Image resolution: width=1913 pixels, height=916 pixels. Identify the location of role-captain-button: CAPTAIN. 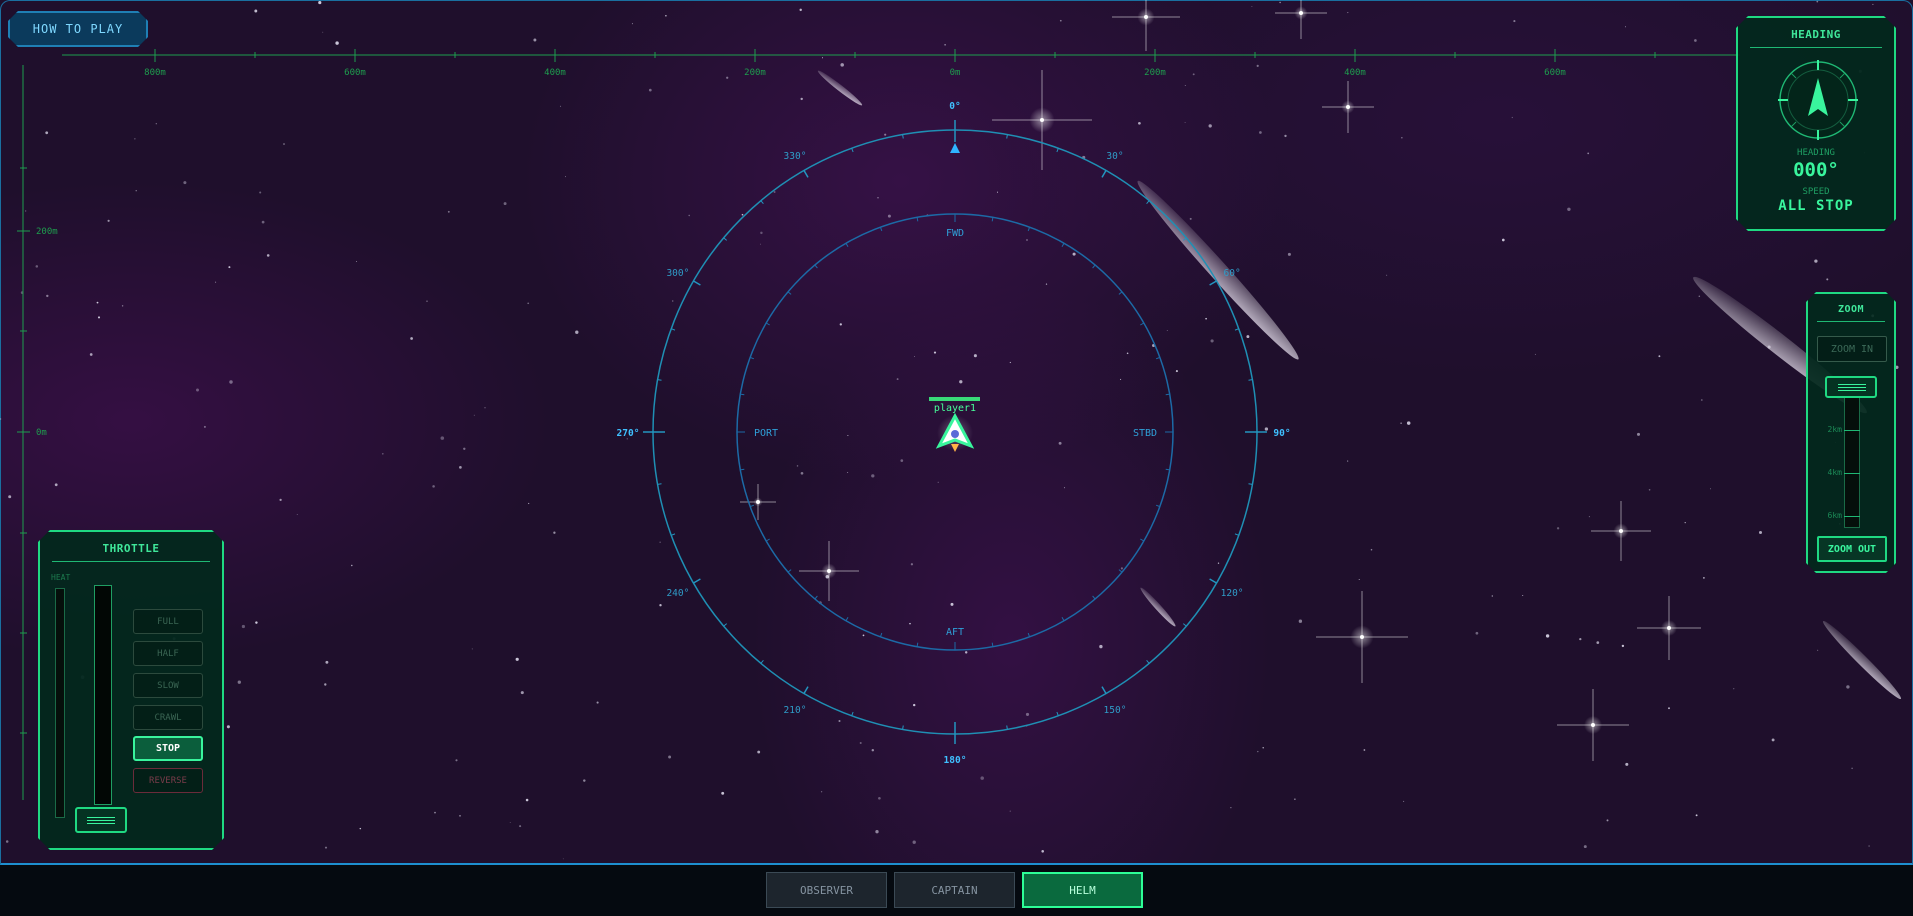
(954, 890).